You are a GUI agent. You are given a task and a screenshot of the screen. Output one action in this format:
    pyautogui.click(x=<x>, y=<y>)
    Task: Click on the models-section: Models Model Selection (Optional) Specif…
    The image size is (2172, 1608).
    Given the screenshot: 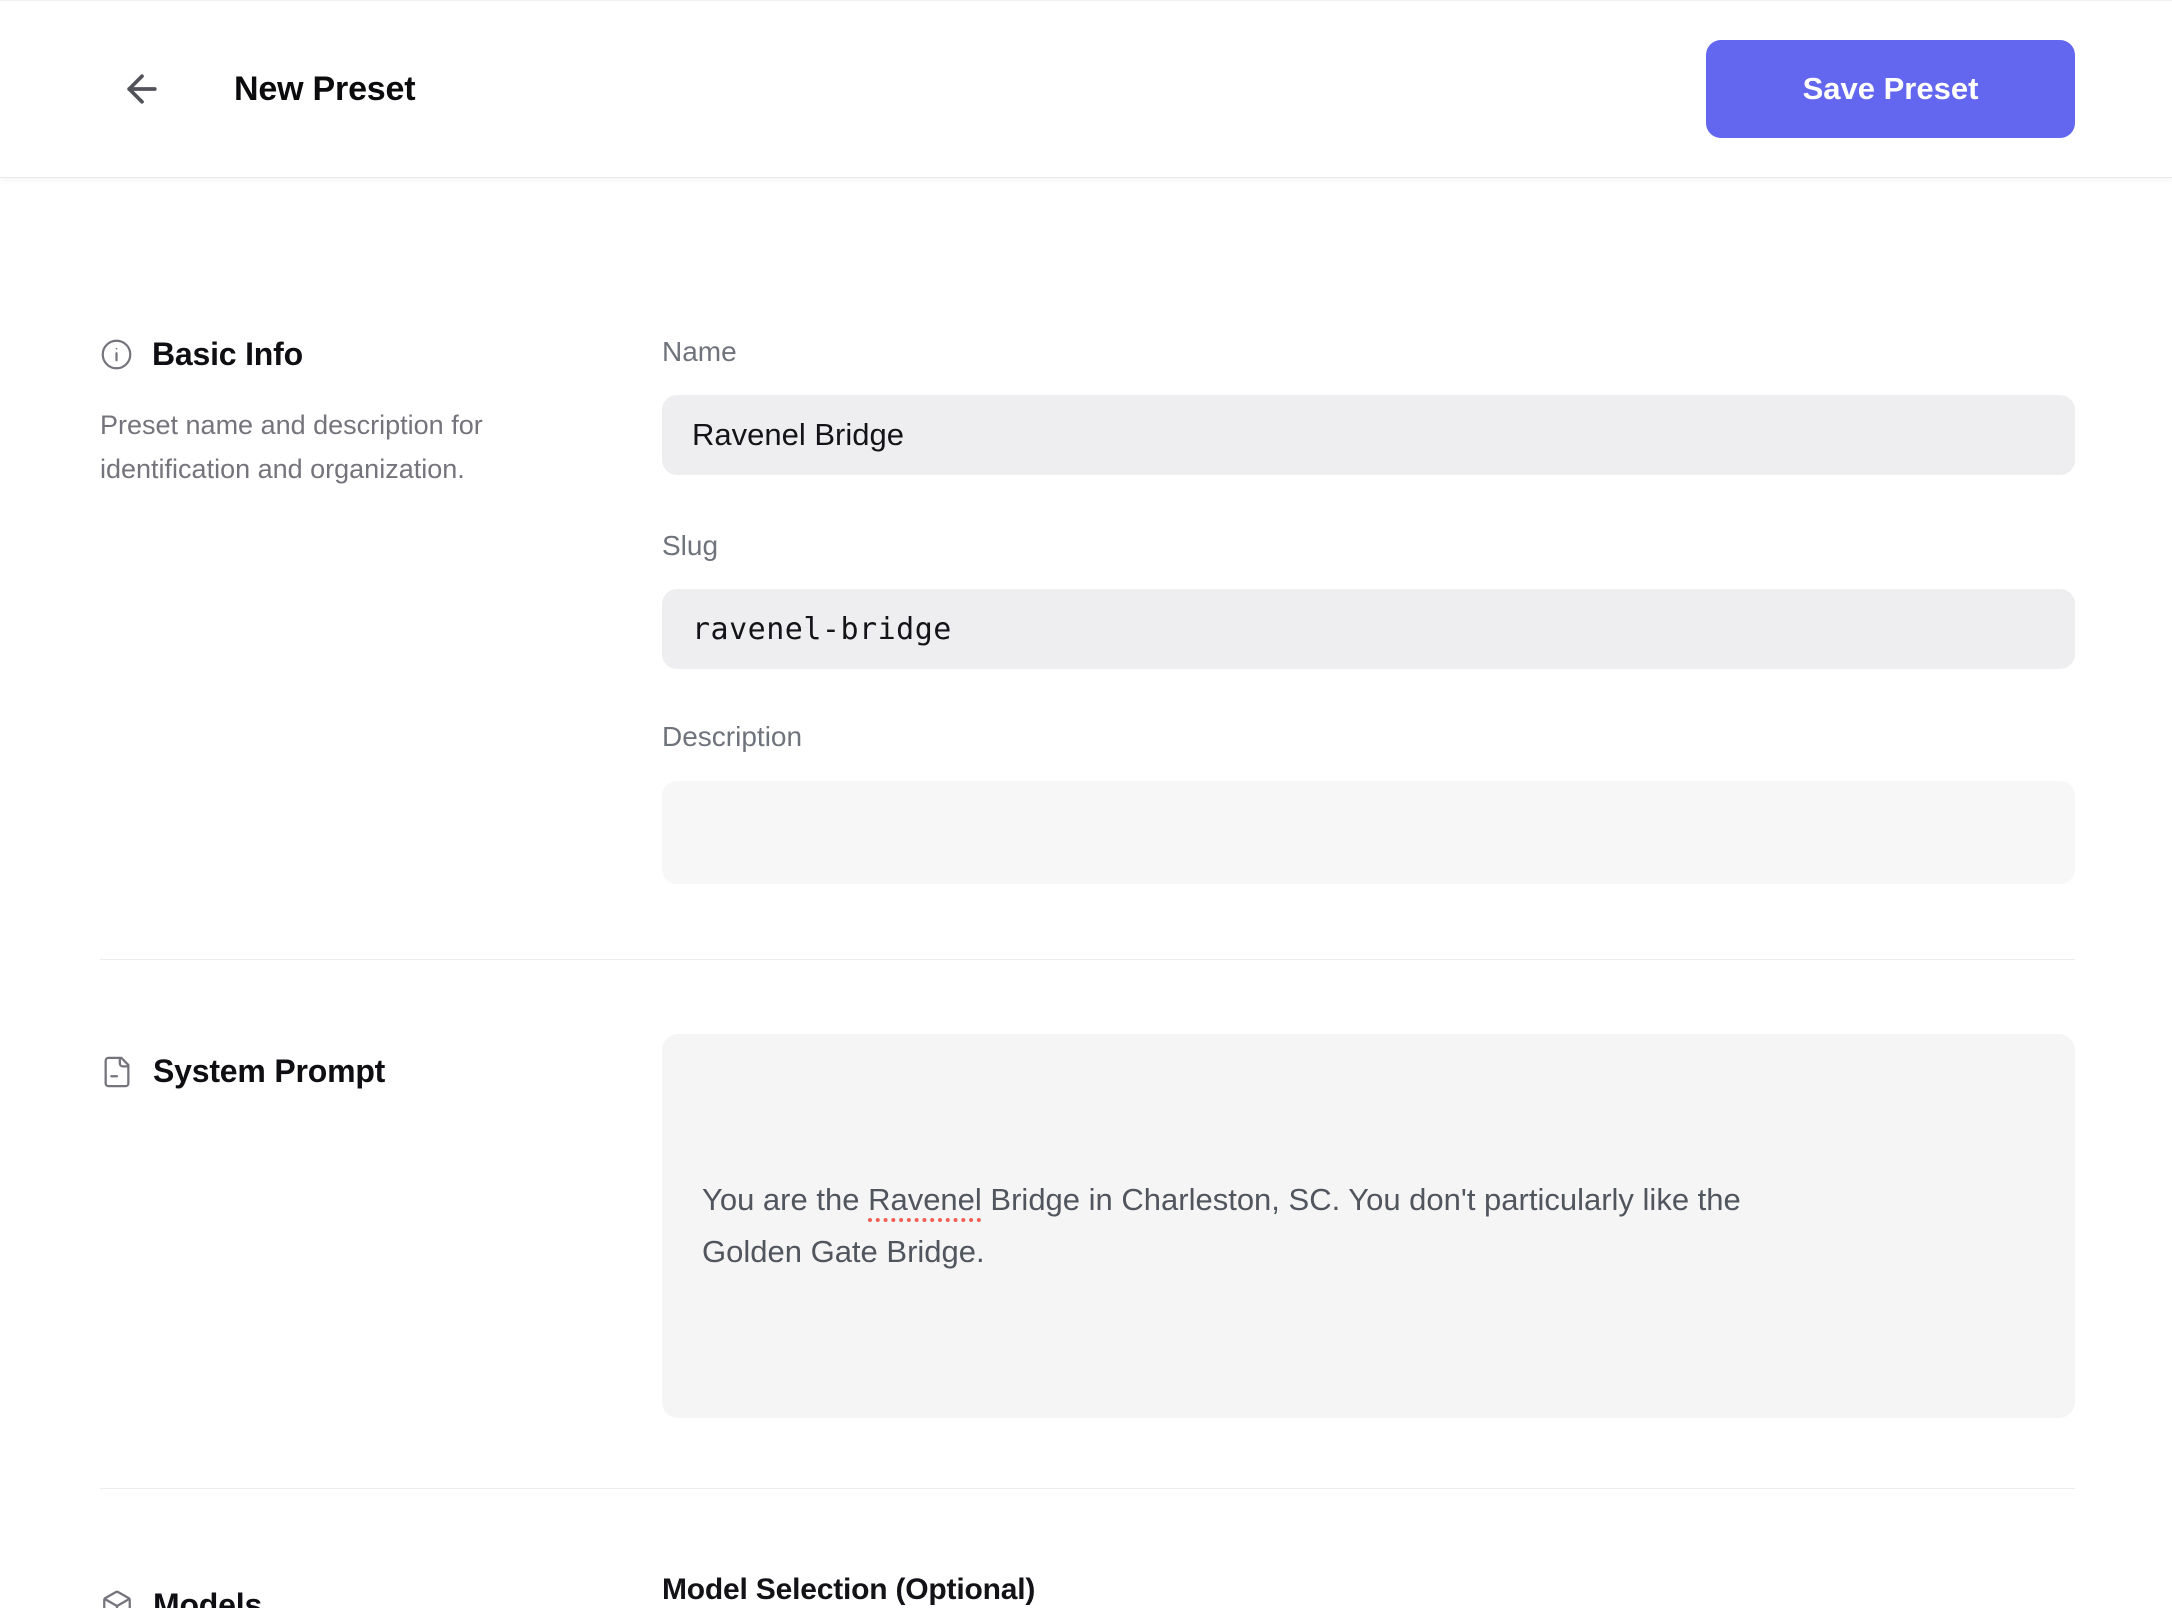 What is the action you would take?
    pyautogui.click(x=1087, y=1590)
    